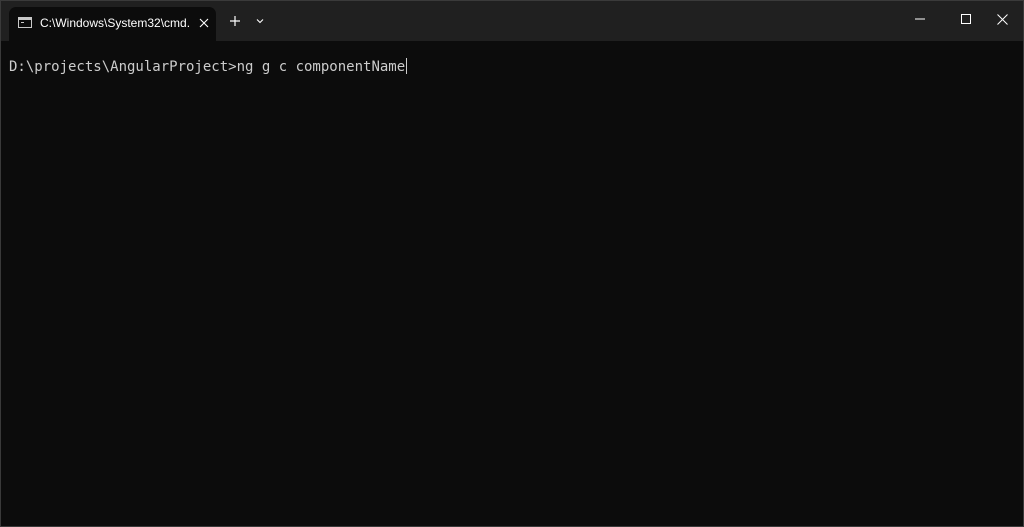  I want to click on minimize-button, so click(920, 19).